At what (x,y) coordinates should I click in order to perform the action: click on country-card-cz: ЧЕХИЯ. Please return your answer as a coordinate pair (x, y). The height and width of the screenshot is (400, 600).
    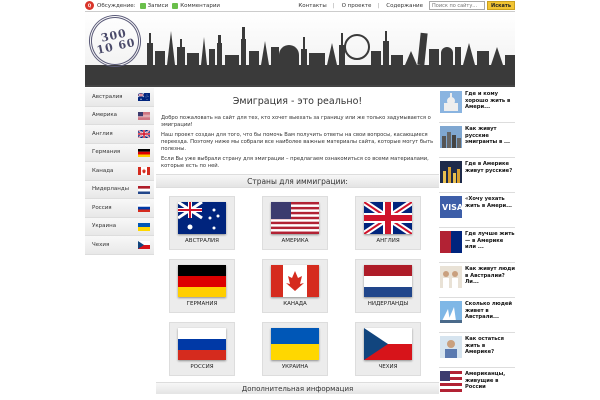
    Looking at the image, I should click on (388, 349).